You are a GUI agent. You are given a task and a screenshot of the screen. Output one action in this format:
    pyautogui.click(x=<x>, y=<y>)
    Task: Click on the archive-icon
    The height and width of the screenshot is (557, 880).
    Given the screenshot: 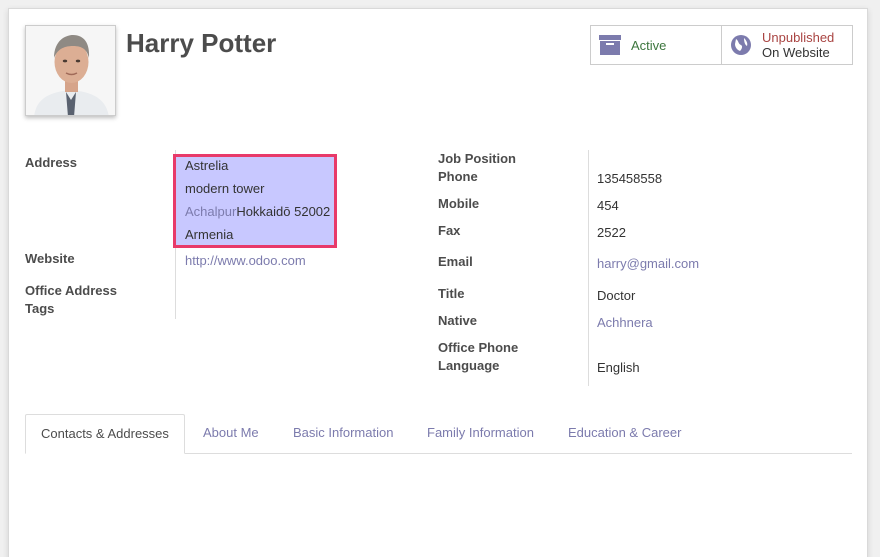 What is the action you would take?
    pyautogui.click(x=610, y=45)
    